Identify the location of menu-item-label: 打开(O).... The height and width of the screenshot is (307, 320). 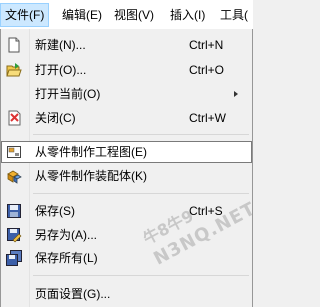
(61, 70).